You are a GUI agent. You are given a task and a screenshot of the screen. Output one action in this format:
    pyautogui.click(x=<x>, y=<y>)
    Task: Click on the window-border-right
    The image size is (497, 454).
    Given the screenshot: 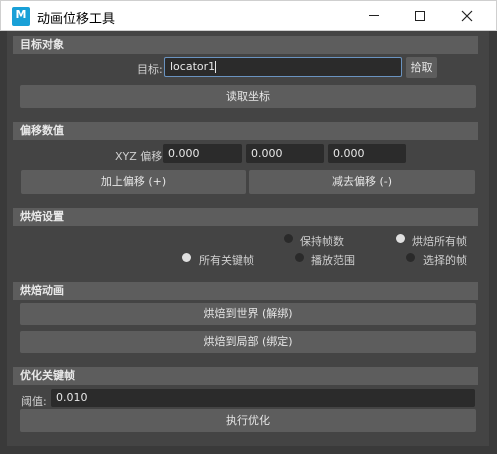 What is the action you would take?
    pyautogui.click(x=493, y=242)
    